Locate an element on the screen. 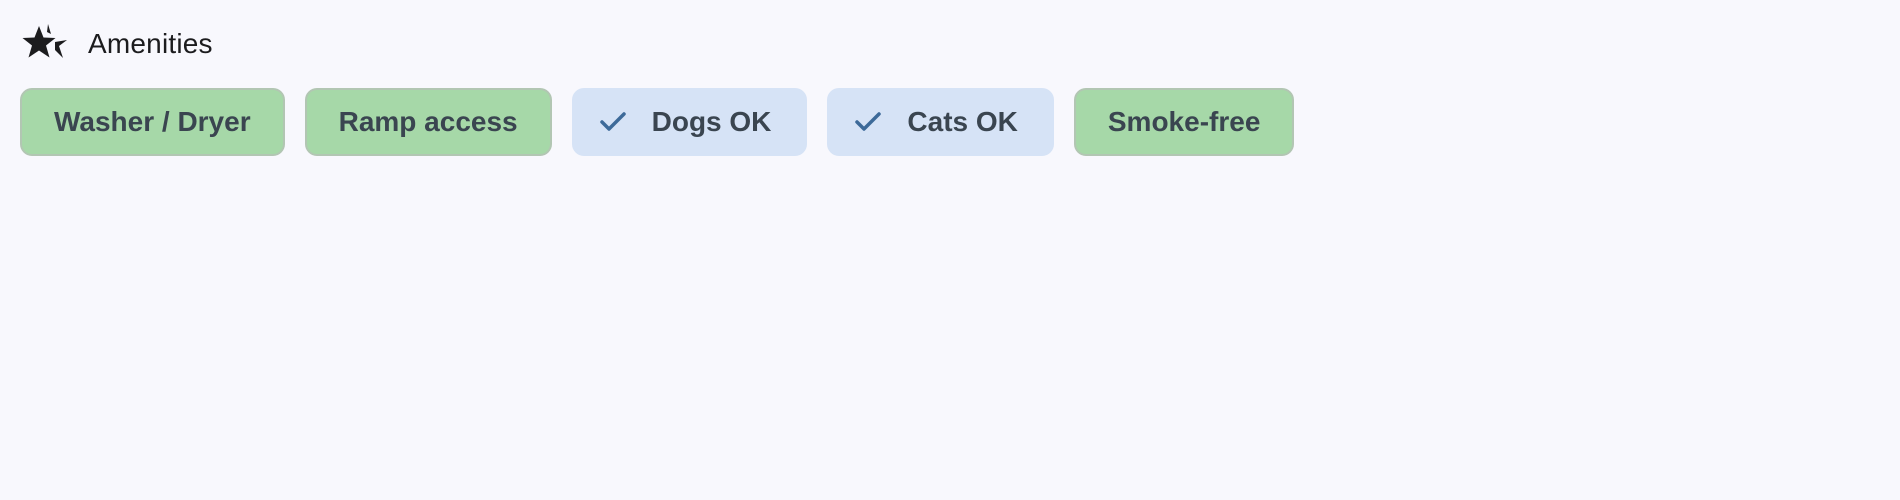  amenities-header: Amenities is located at coordinates (116, 44).